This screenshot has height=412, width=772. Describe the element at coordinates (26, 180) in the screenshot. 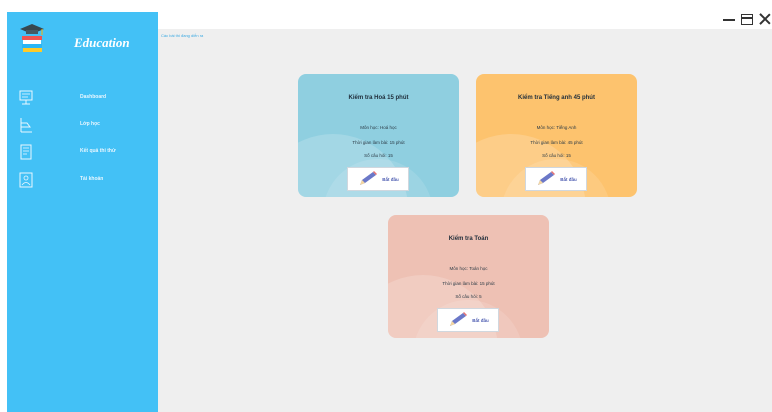

I see `account-icon` at that location.